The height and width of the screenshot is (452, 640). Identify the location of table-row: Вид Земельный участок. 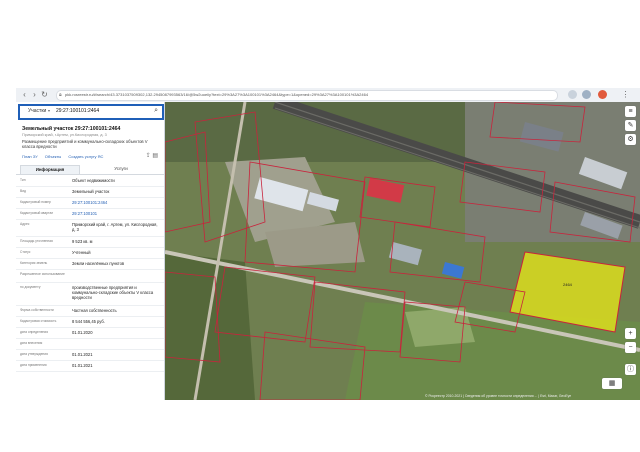
(90, 192).